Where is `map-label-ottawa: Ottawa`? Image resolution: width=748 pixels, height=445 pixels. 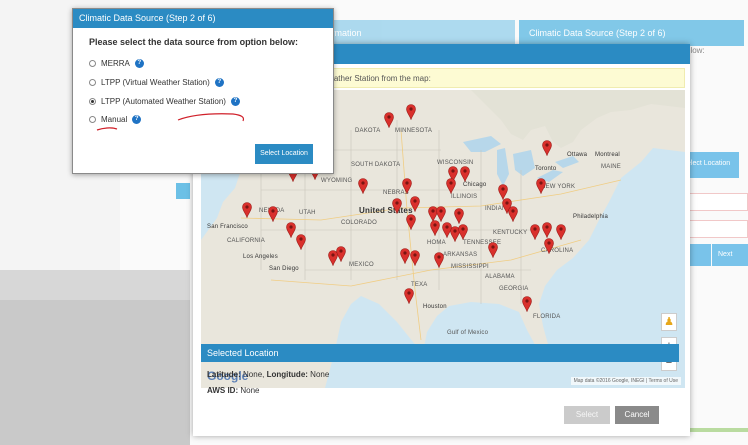 map-label-ottawa: Ottawa is located at coordinates (577, 155).